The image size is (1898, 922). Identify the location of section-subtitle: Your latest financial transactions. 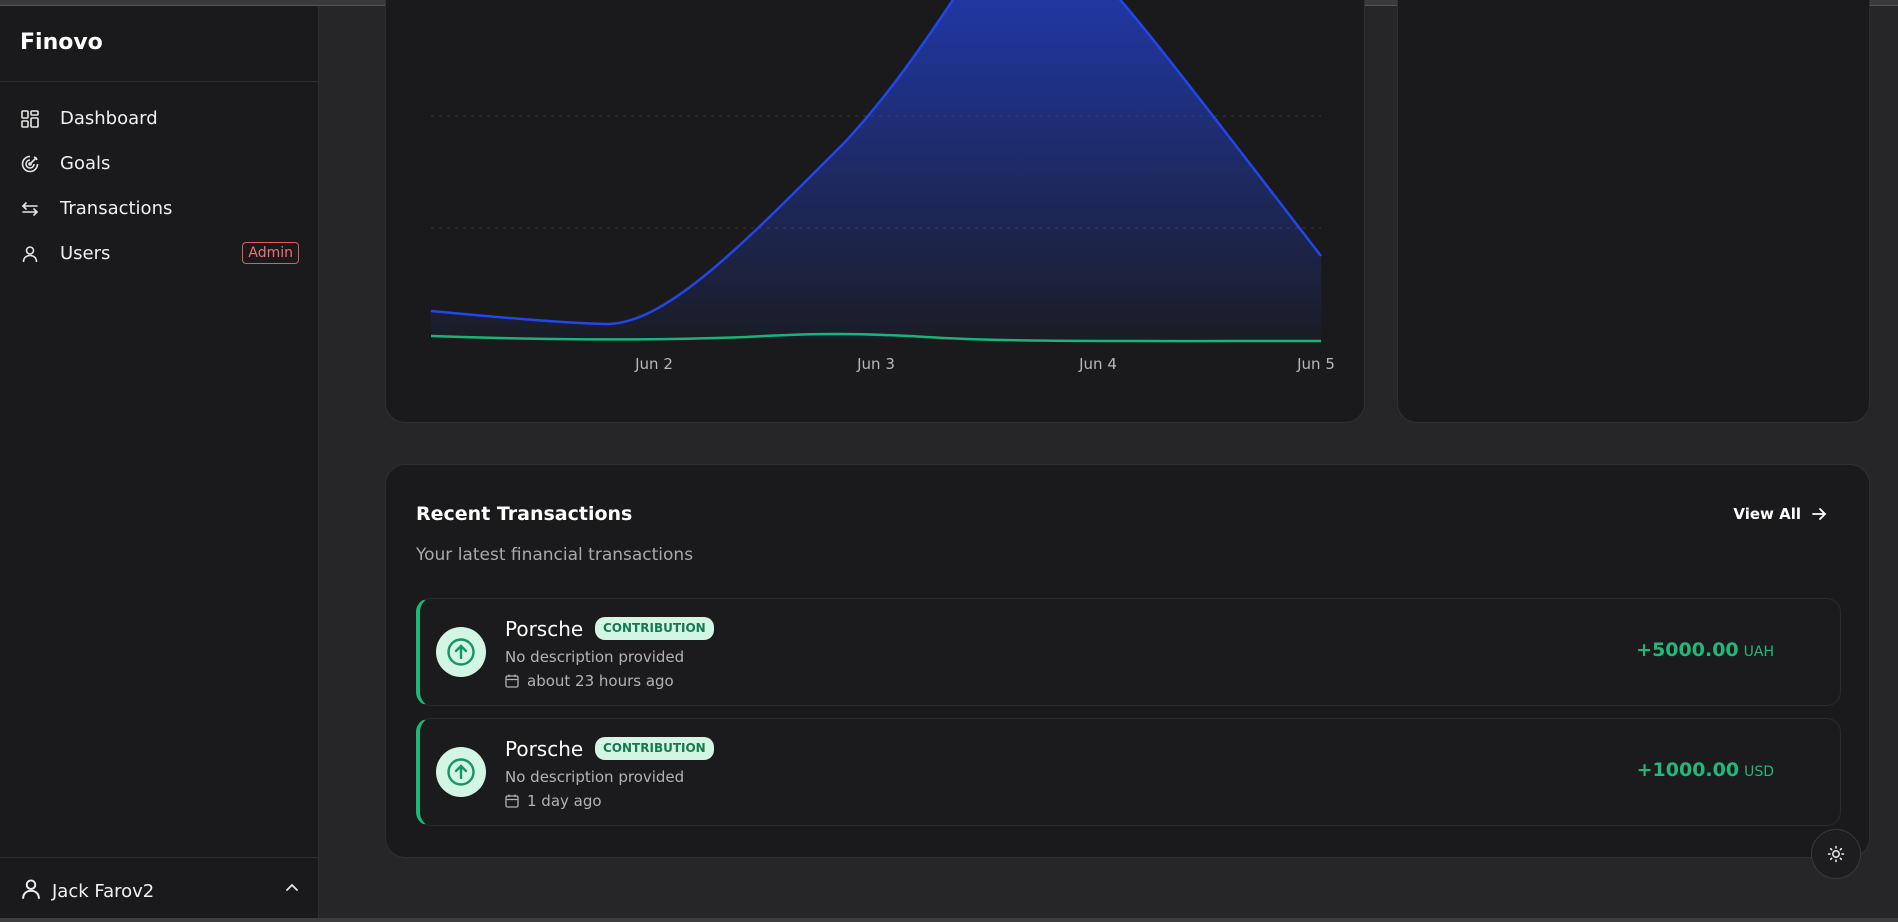
(555, 555).